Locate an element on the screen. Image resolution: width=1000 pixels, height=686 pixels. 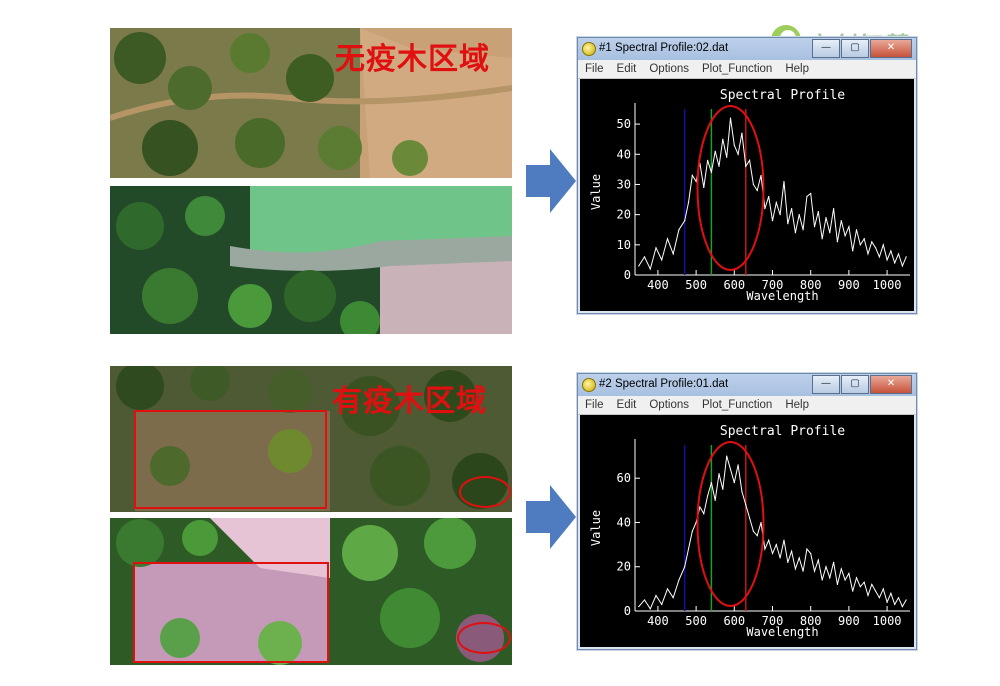
arrow-right-icon is located at coordinates (551, 517).